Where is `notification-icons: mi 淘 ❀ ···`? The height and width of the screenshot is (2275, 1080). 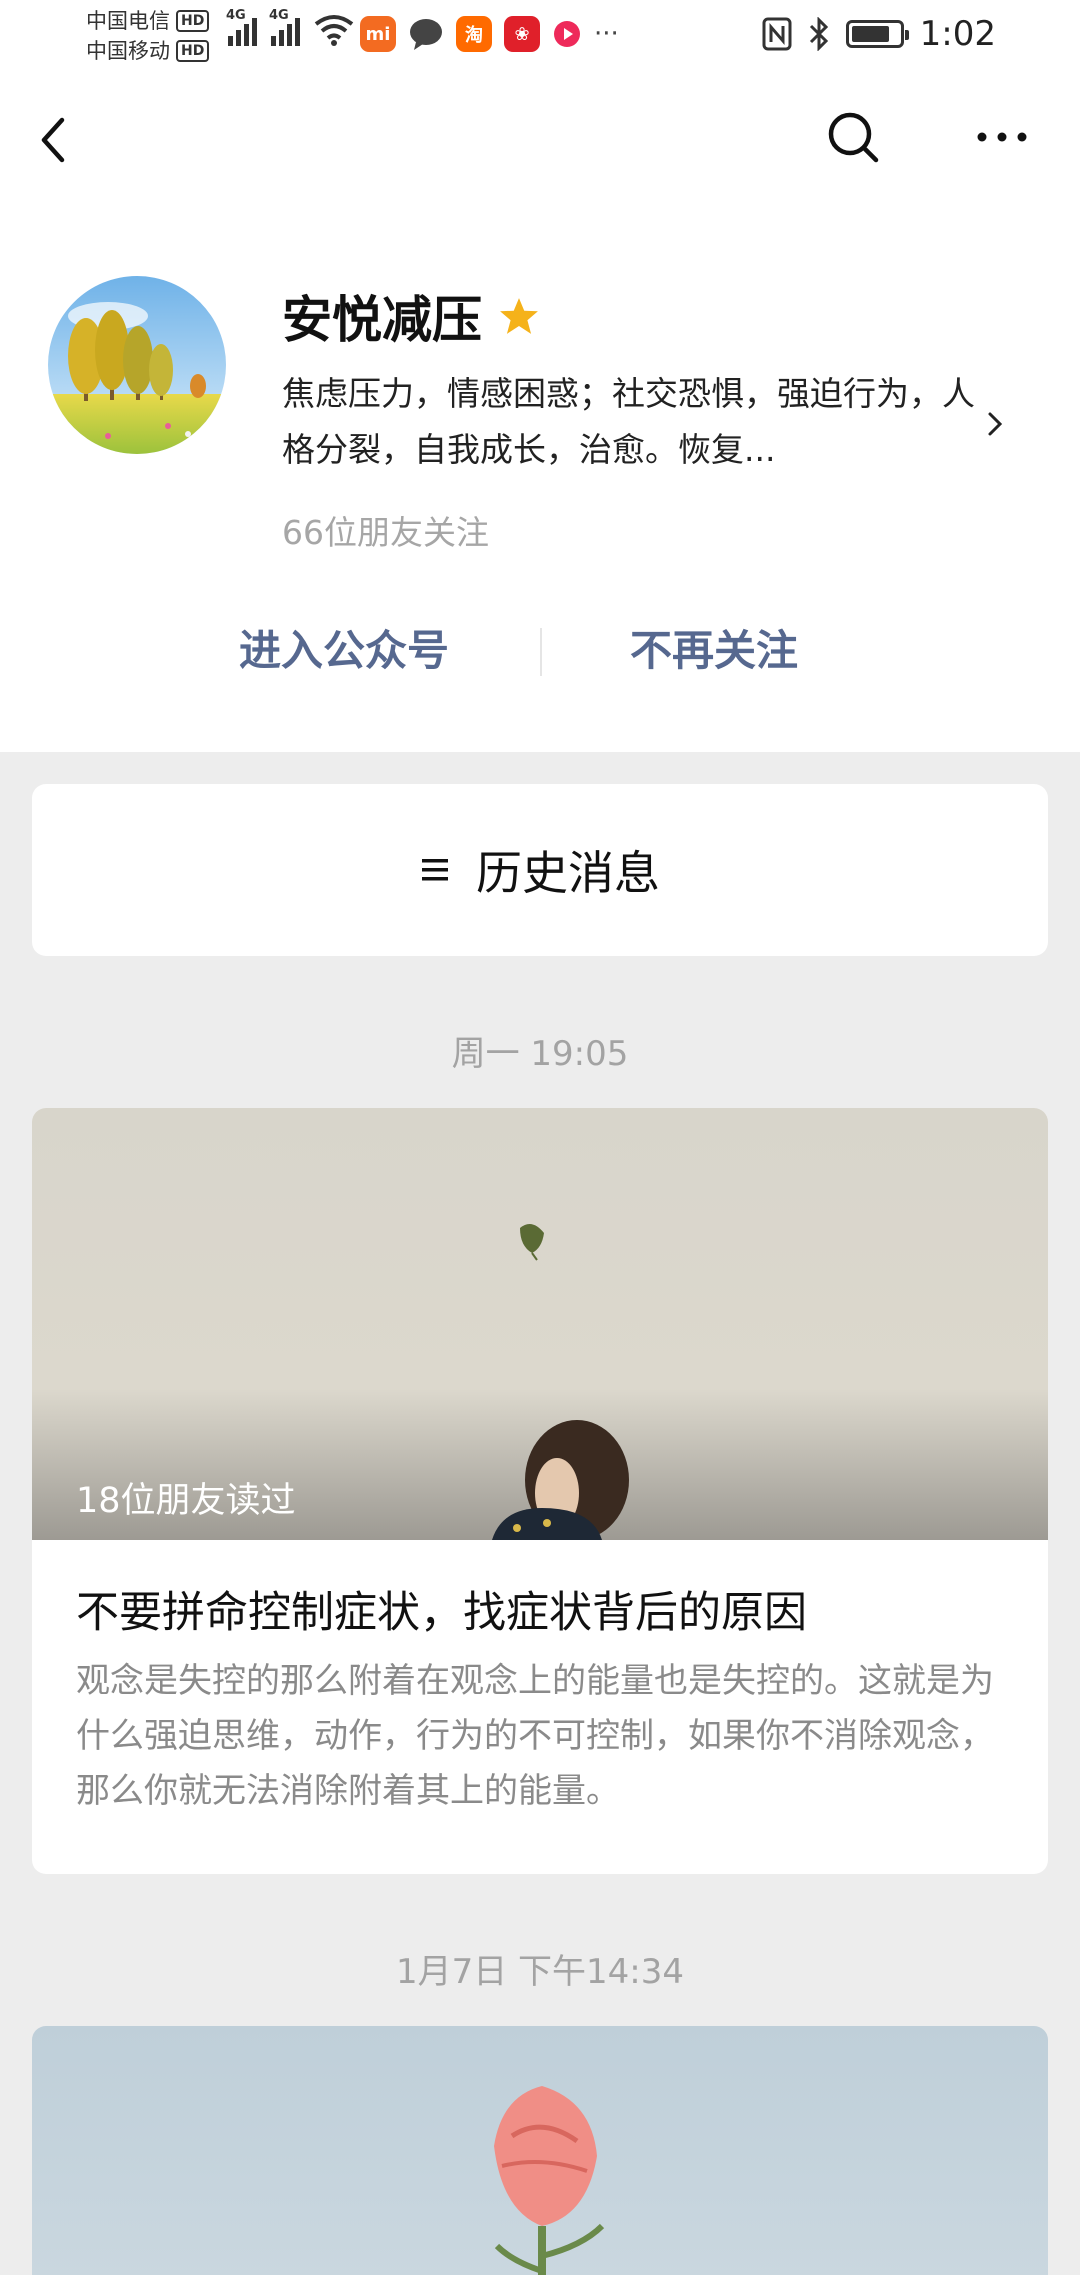 notification-icons: mi 淘 ❀ ··· is located at coordinates (489, 34).